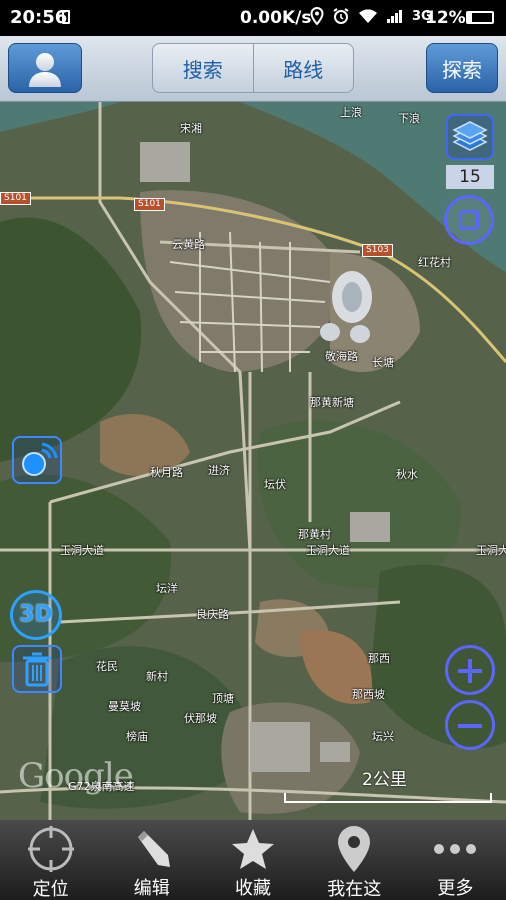 The image size is (506, 900). Describe the element at coordinates (480, 17) in the screenshot. I see `battery-icon` at that location.